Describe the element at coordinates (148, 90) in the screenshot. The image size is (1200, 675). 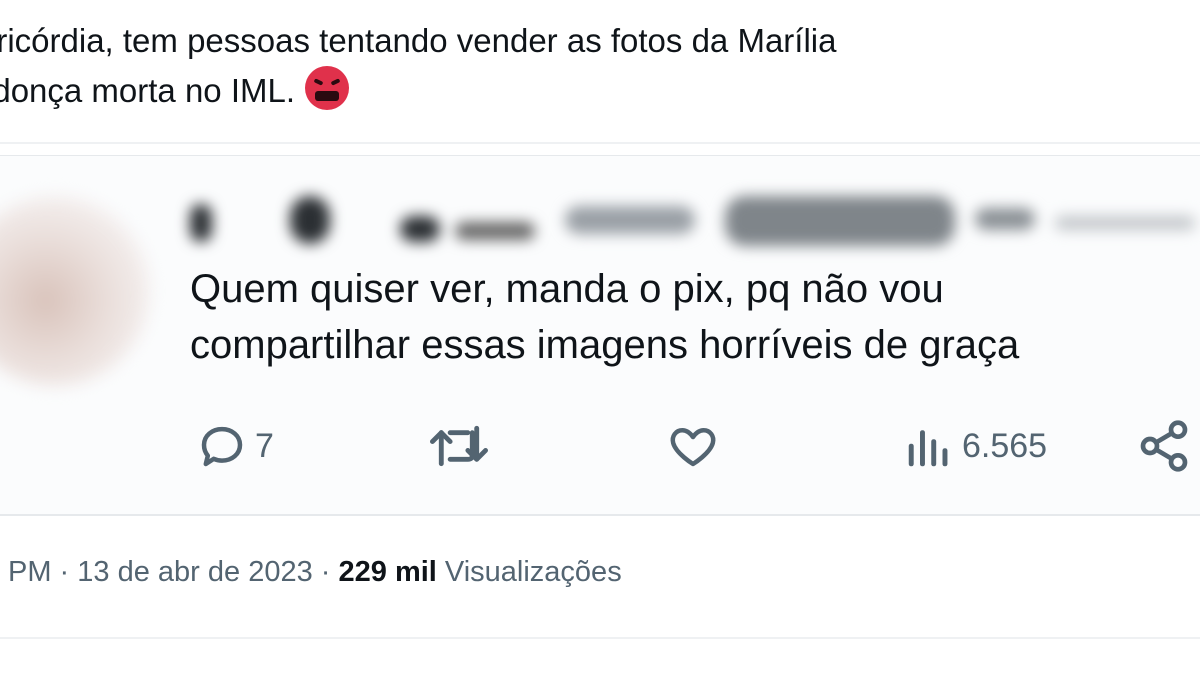
I see `tweet-text-line-2-text: ndonça morta no IML.` at that location.